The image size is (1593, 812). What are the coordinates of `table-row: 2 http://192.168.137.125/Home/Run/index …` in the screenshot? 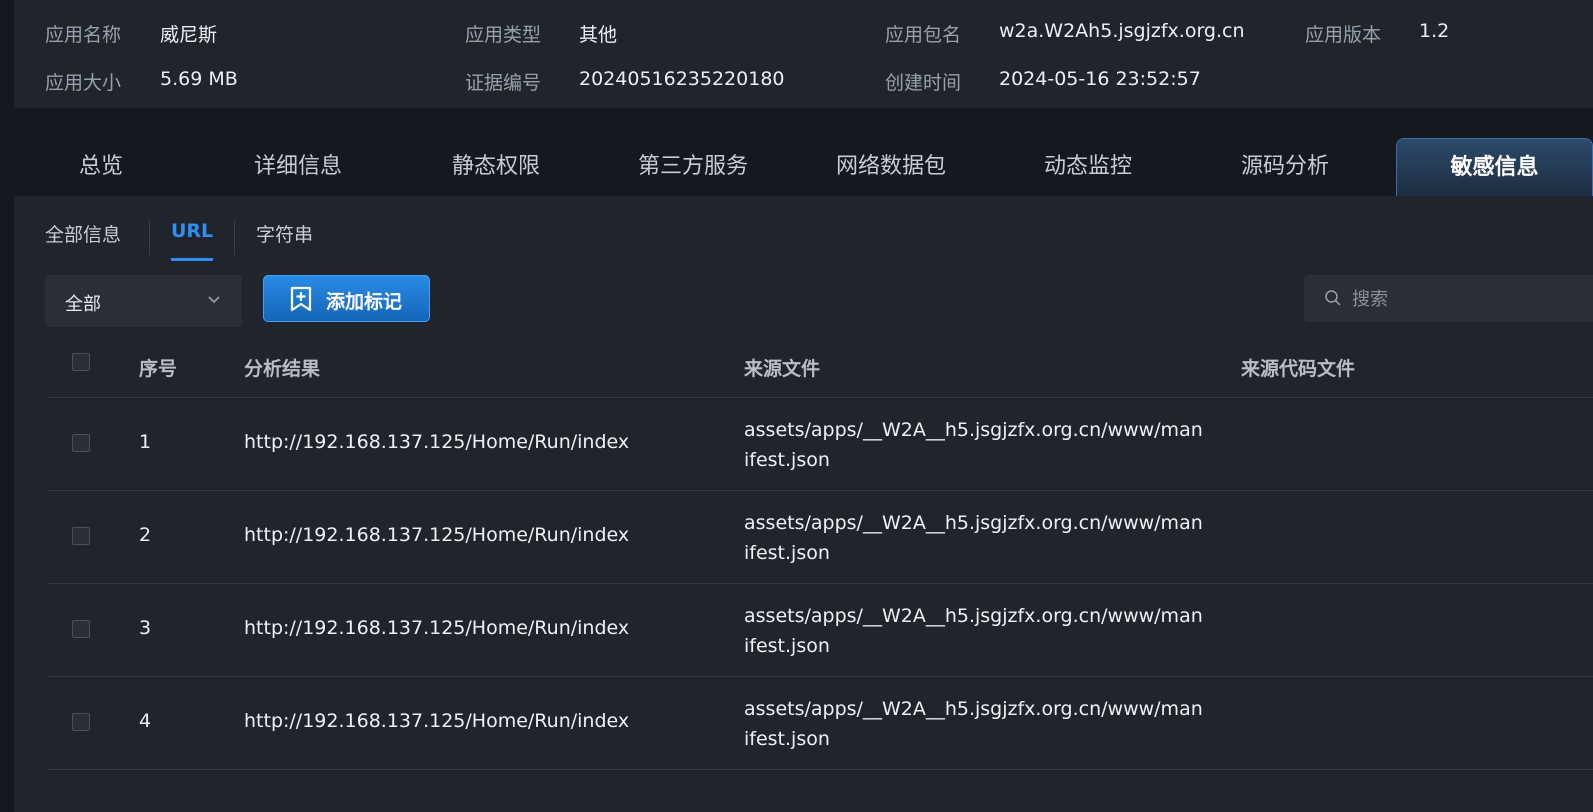 It's located at (820, 537).